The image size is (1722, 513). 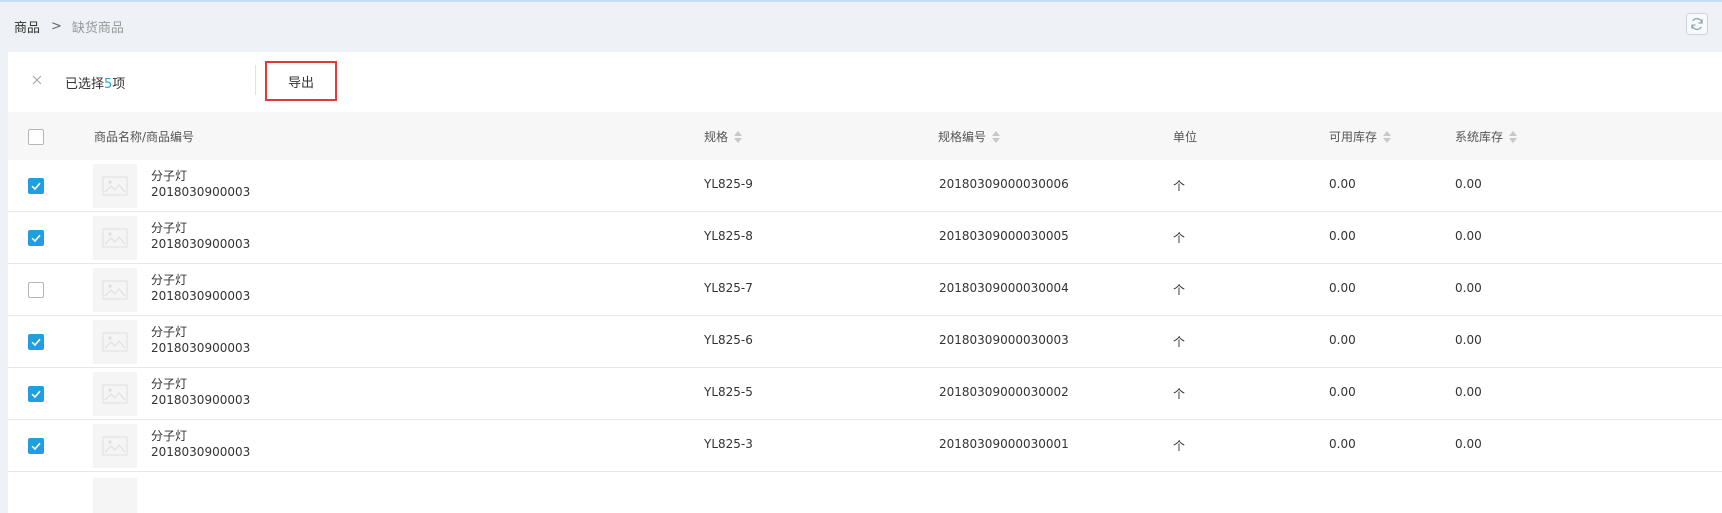 I want to click on close-icon, so click(x=37, y=80).